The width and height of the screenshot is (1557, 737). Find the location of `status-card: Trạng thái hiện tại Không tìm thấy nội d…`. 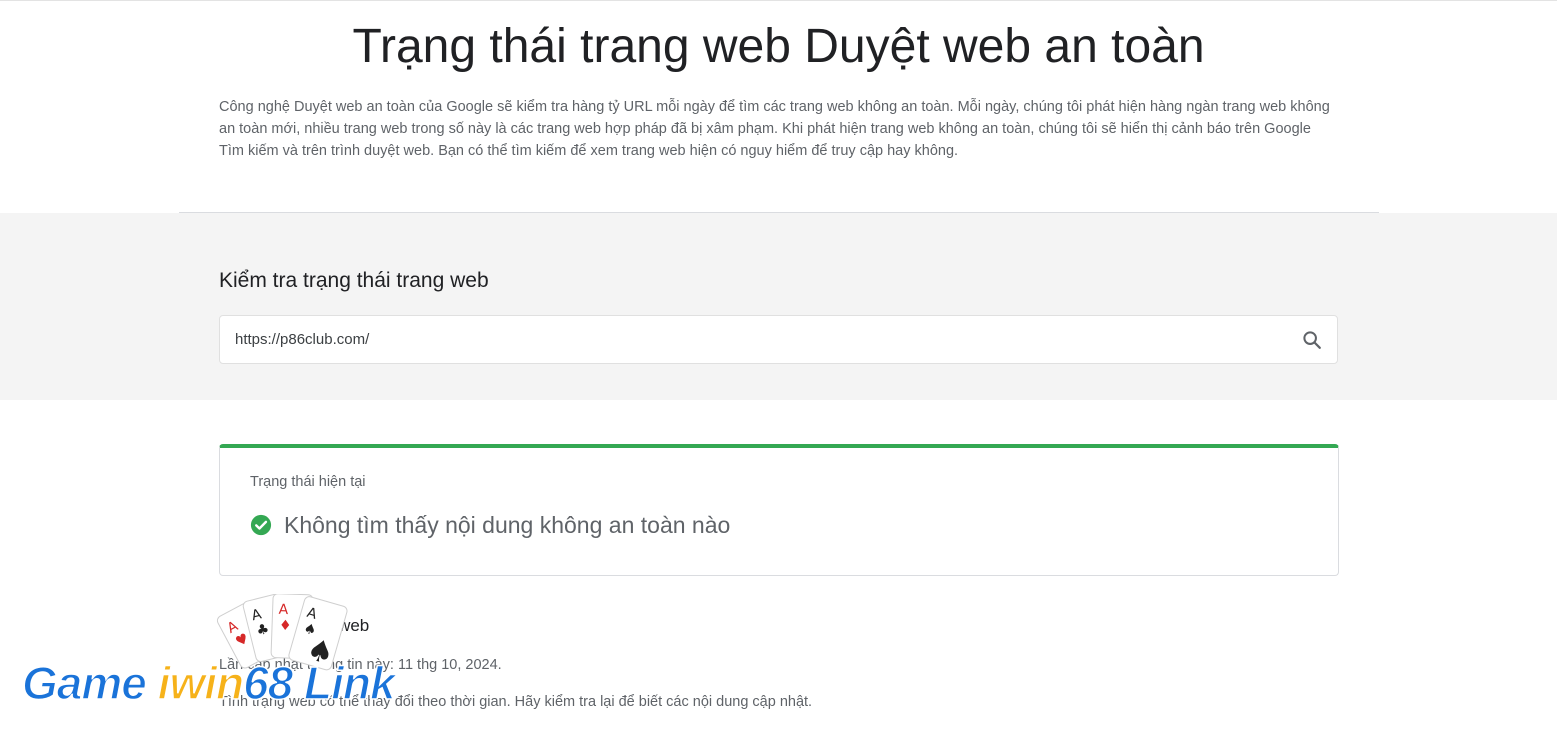

status-card: Trạng thái hiện tại Không tìm thấy nội d… is located at coordinates (779, 510).